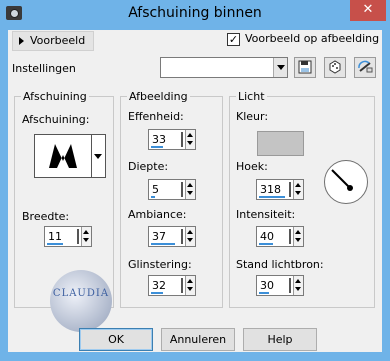 This screenshot has width=390, height=361. Describe the element at coordinates (252, 116) in the screenshot. I see `light-color-label: Kleur:` at that location.